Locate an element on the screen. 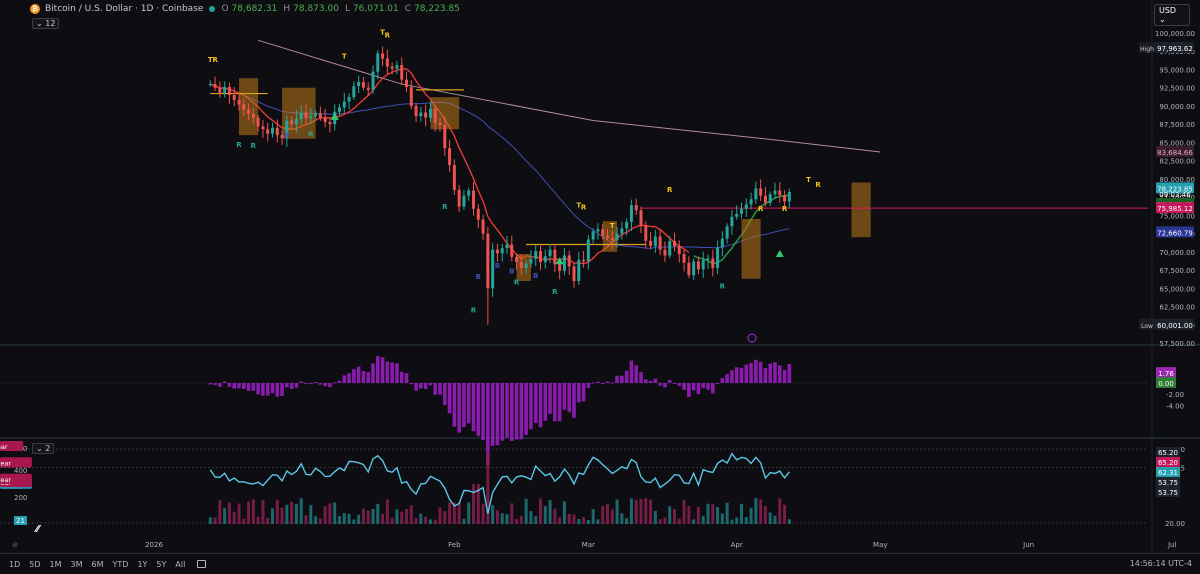 Image resolution: width=1200 pixels, height=574 pixels. calendar-icon is located at coordinates (202, 564).